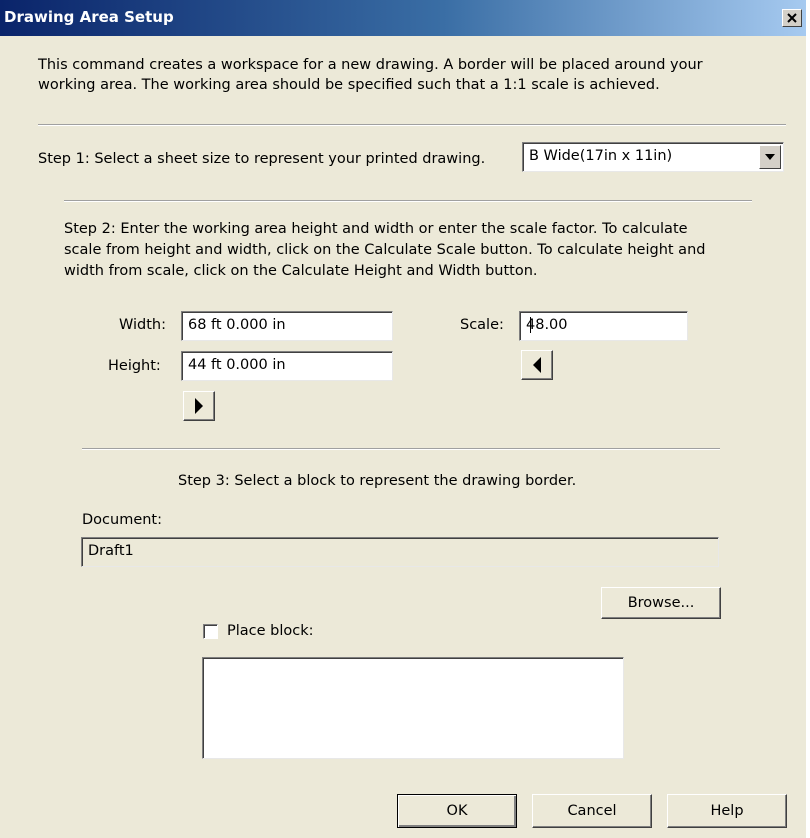  What do you see at coordinates (134, 366) in the screenshot?
I see `height-label: Height:` at bounding box center [134, 366].